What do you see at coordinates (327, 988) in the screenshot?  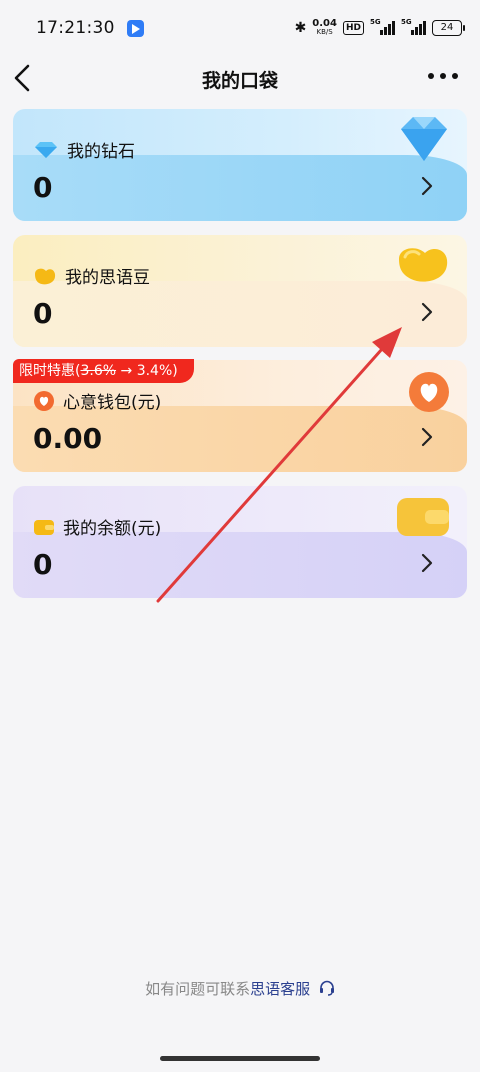 I see `headset-icon` at bounding box center [327, 988].